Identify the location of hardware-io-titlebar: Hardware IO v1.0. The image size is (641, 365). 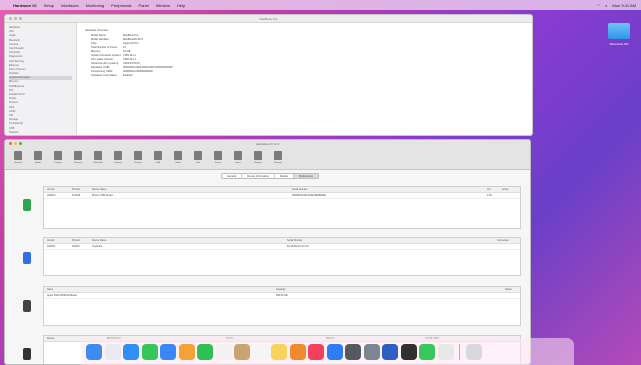
(267, 144).